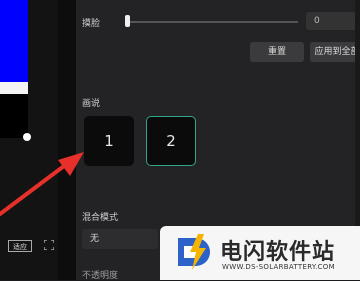 This screenshot has width=360, height=281. Describe the element at coordinates (67, 140) in the screenshot. I see `panel-divider` at that location.